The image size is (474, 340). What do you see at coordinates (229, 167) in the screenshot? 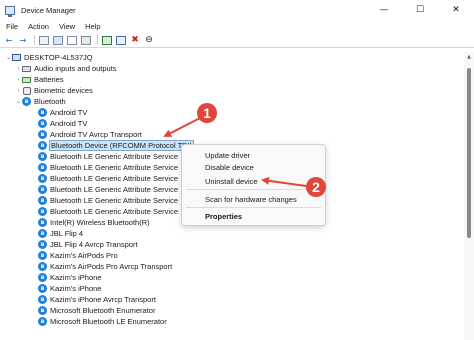
I see `menu-item-disable-device: Disable device` at bounding box center [229, 167].